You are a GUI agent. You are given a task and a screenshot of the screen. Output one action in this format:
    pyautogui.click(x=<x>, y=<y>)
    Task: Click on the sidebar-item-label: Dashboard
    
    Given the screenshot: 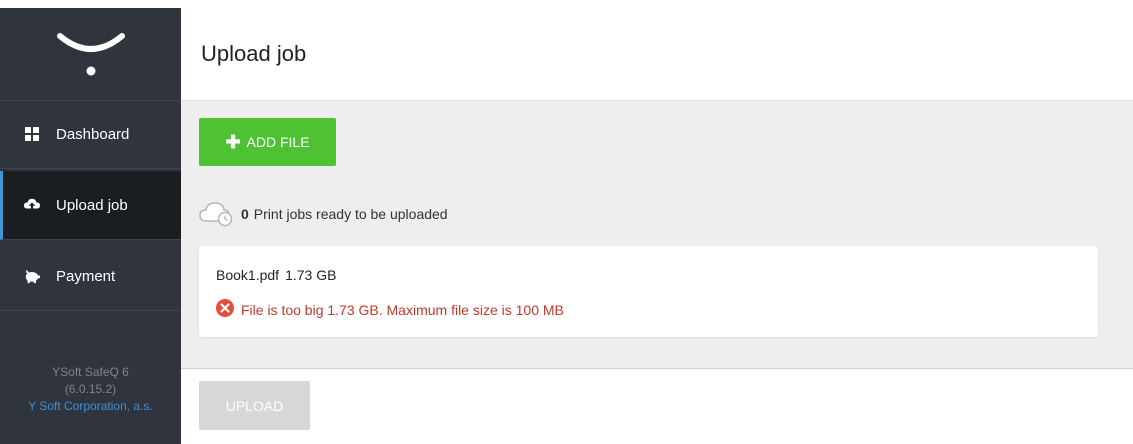 What is the action you would take?
    pyautogui.click(x=93, y=134)
    